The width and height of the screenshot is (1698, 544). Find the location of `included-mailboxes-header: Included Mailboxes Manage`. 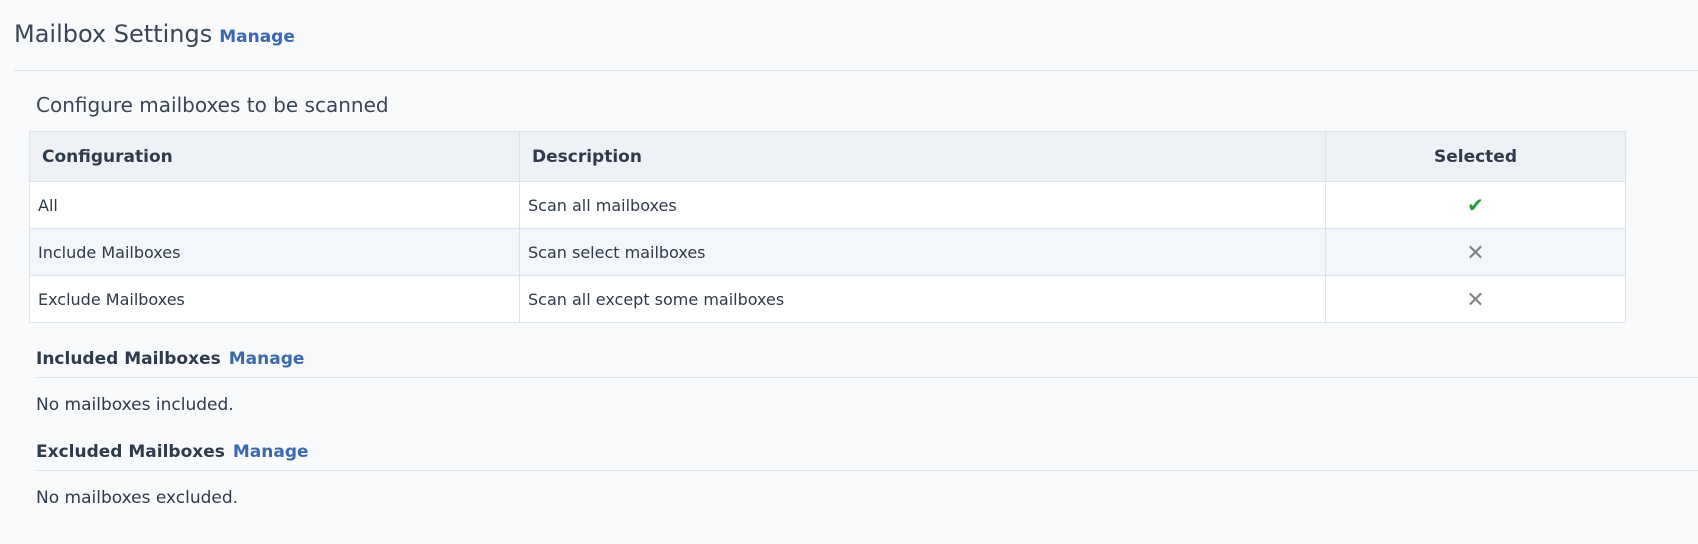

included-mailboxes-header: Included Mailboxes Manage is located at coordinates (170, 359).